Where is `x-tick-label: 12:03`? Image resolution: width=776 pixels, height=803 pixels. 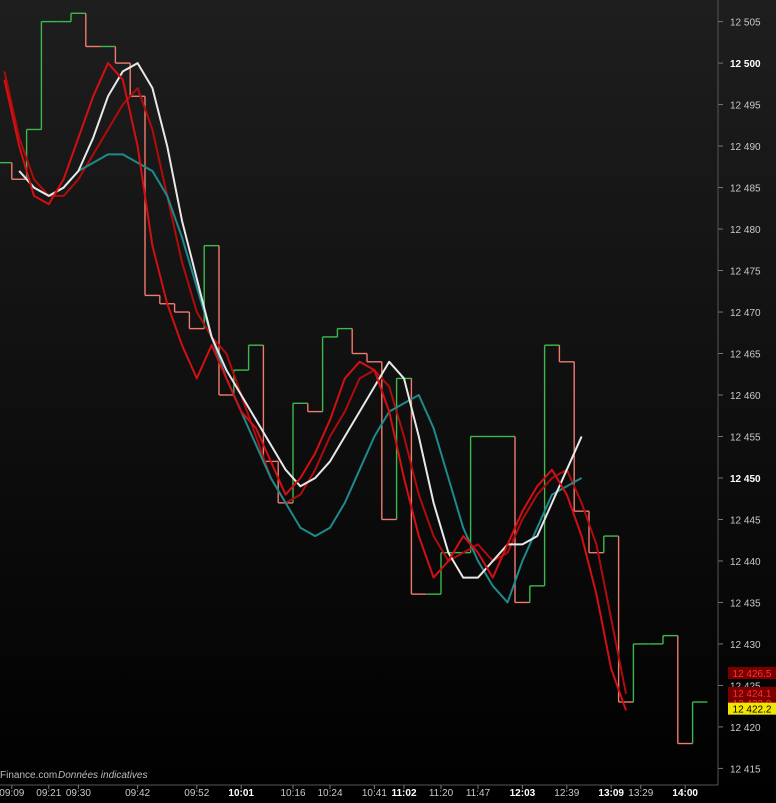 x-tick-label: 12:03 is located at coordinates (523, 793).